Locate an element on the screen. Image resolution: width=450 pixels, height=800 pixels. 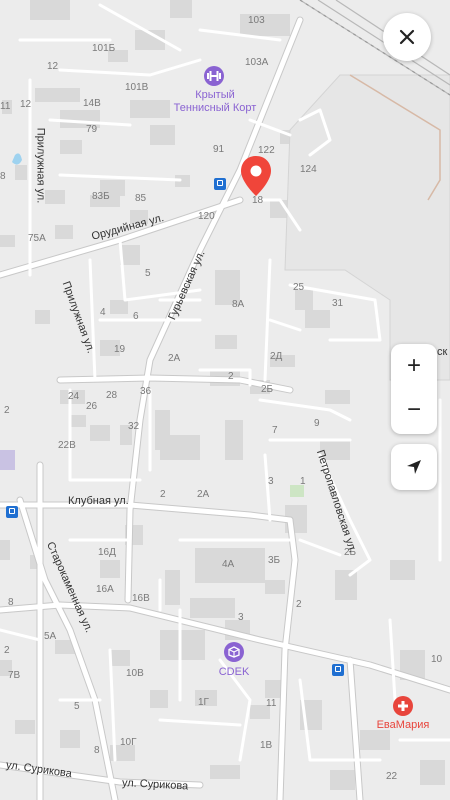
poi-pharmacy-label: ЕваМария is located at coordinates (403, 725).